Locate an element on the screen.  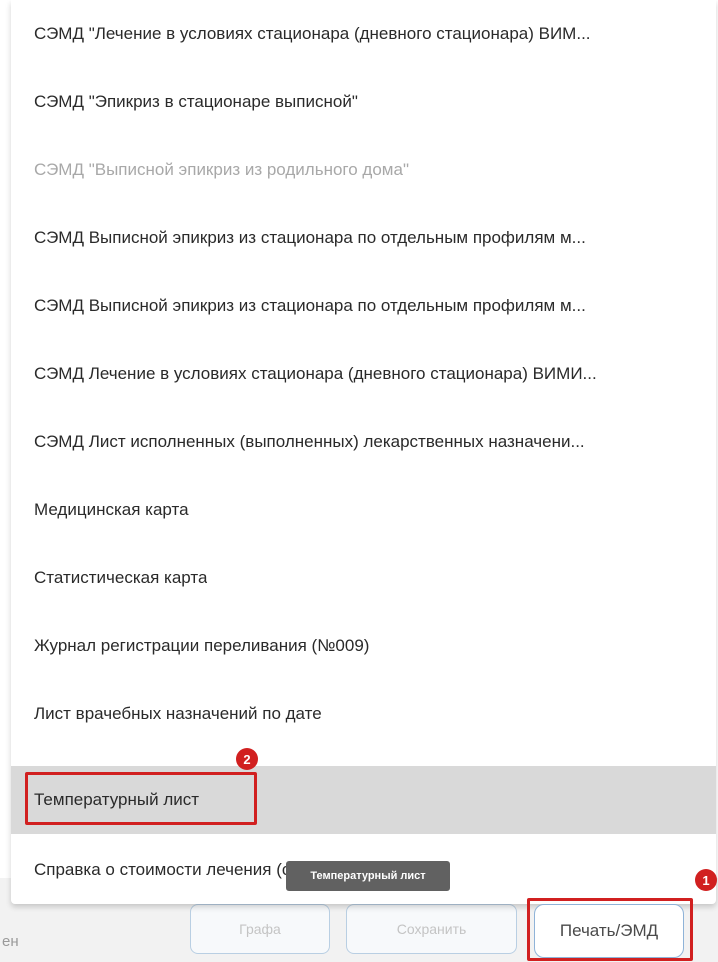
menu-item-label: СЭМД "Эпикриз в стационаре выписной" is located at coordinates (196, 101).